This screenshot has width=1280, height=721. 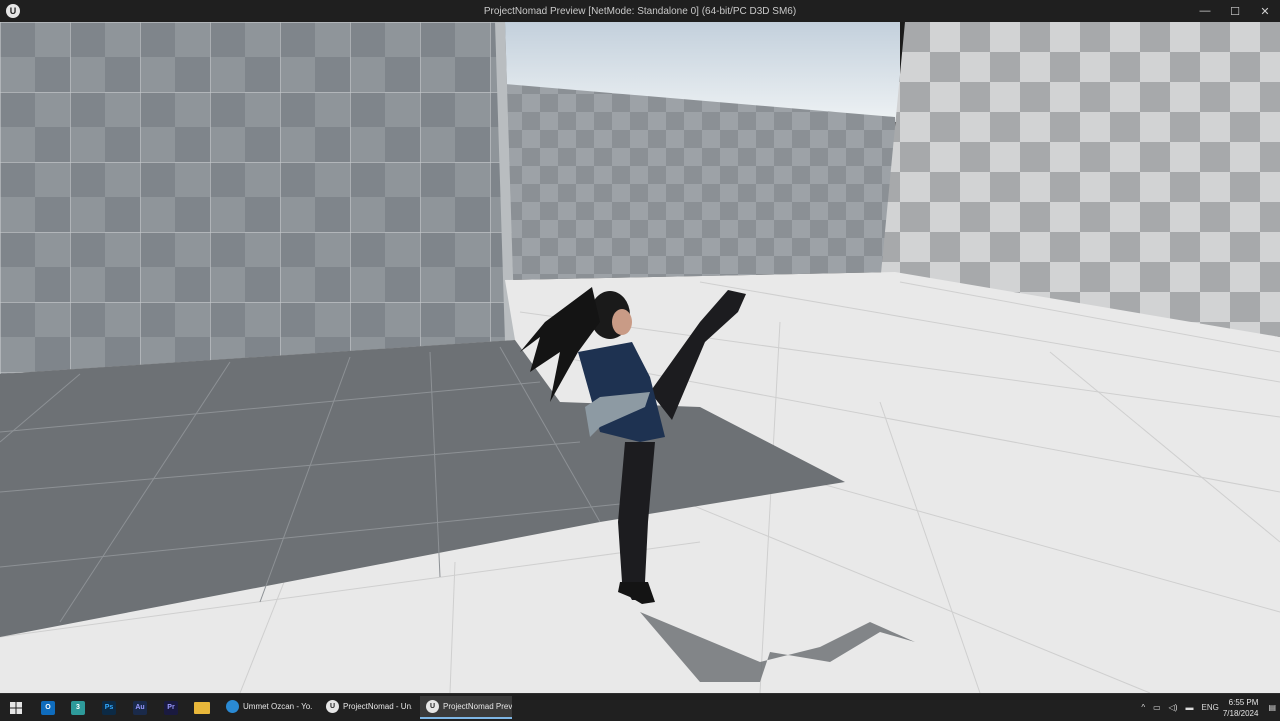 I want to click on audition-icon: Au, so click(x=140, y=707).